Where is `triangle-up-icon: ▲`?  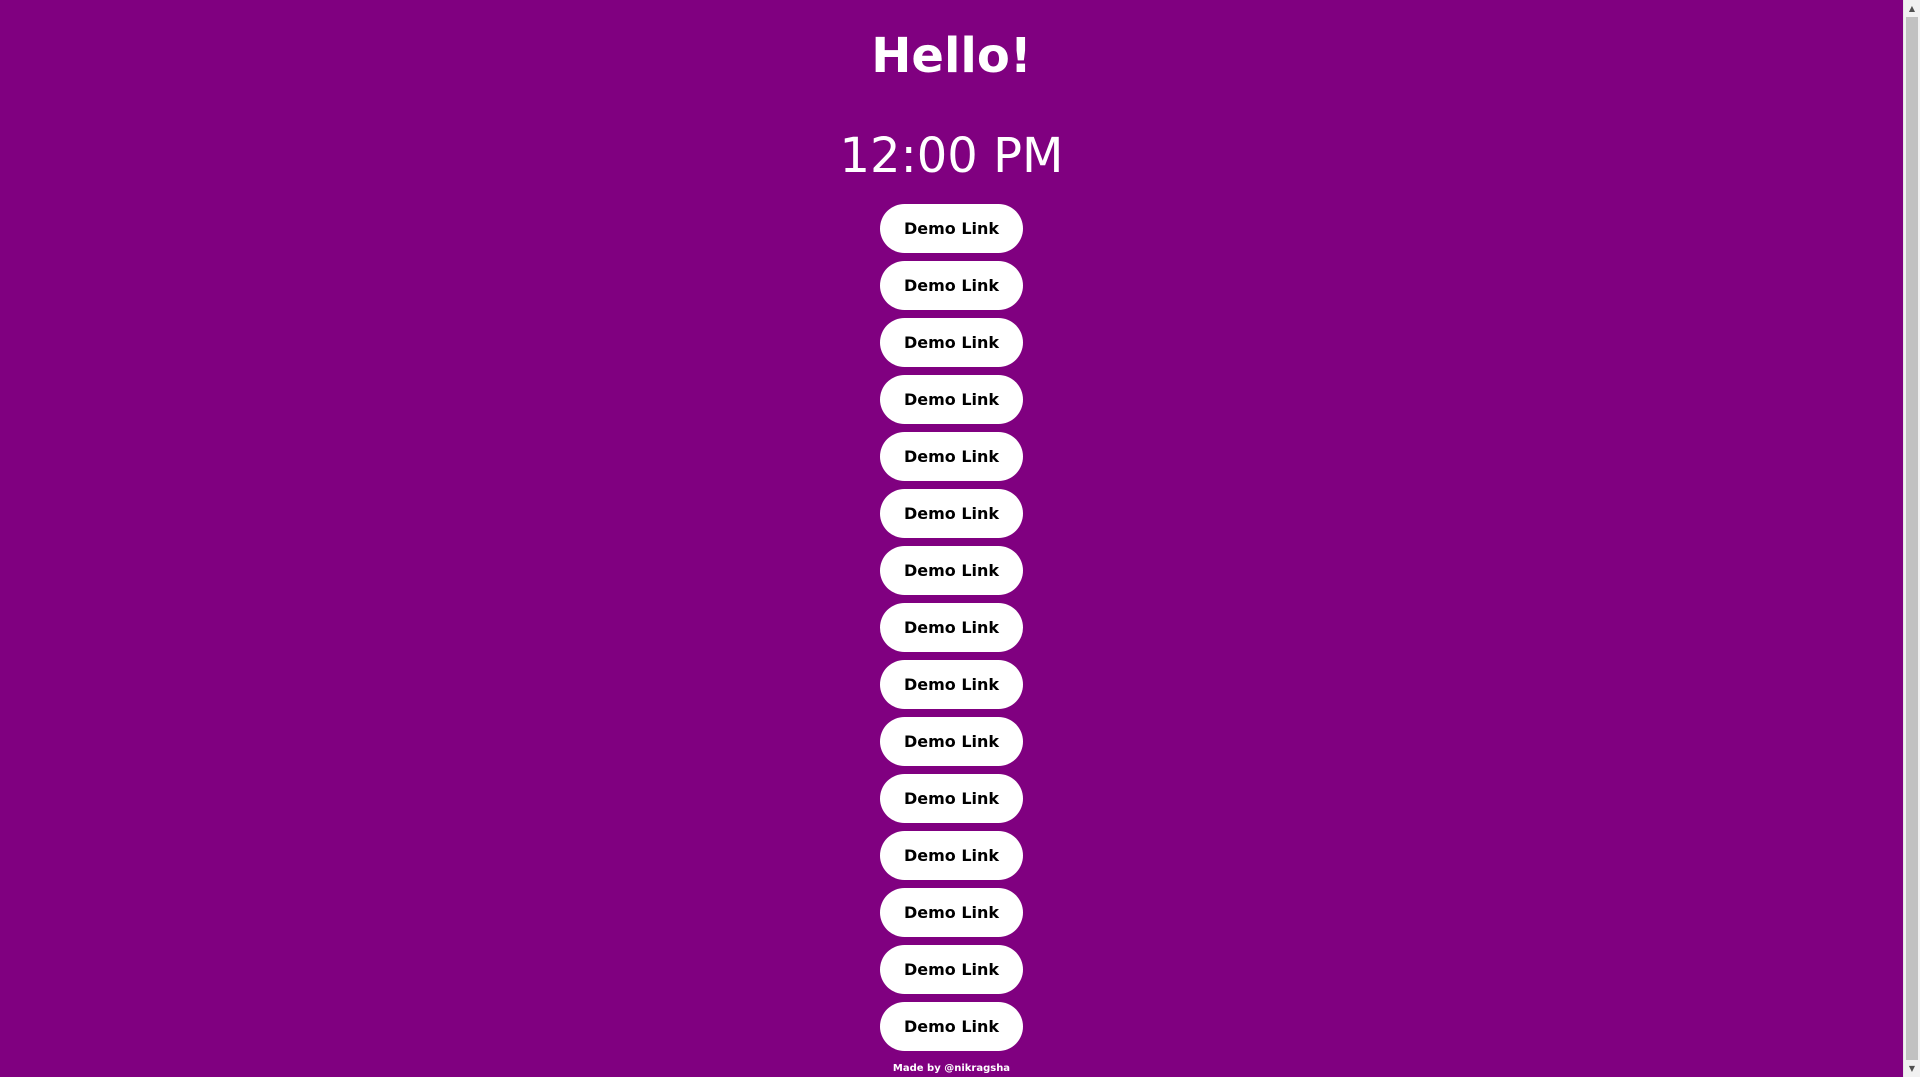
triangle-up-icon: ▲ is located at coordinates (1912, 8).